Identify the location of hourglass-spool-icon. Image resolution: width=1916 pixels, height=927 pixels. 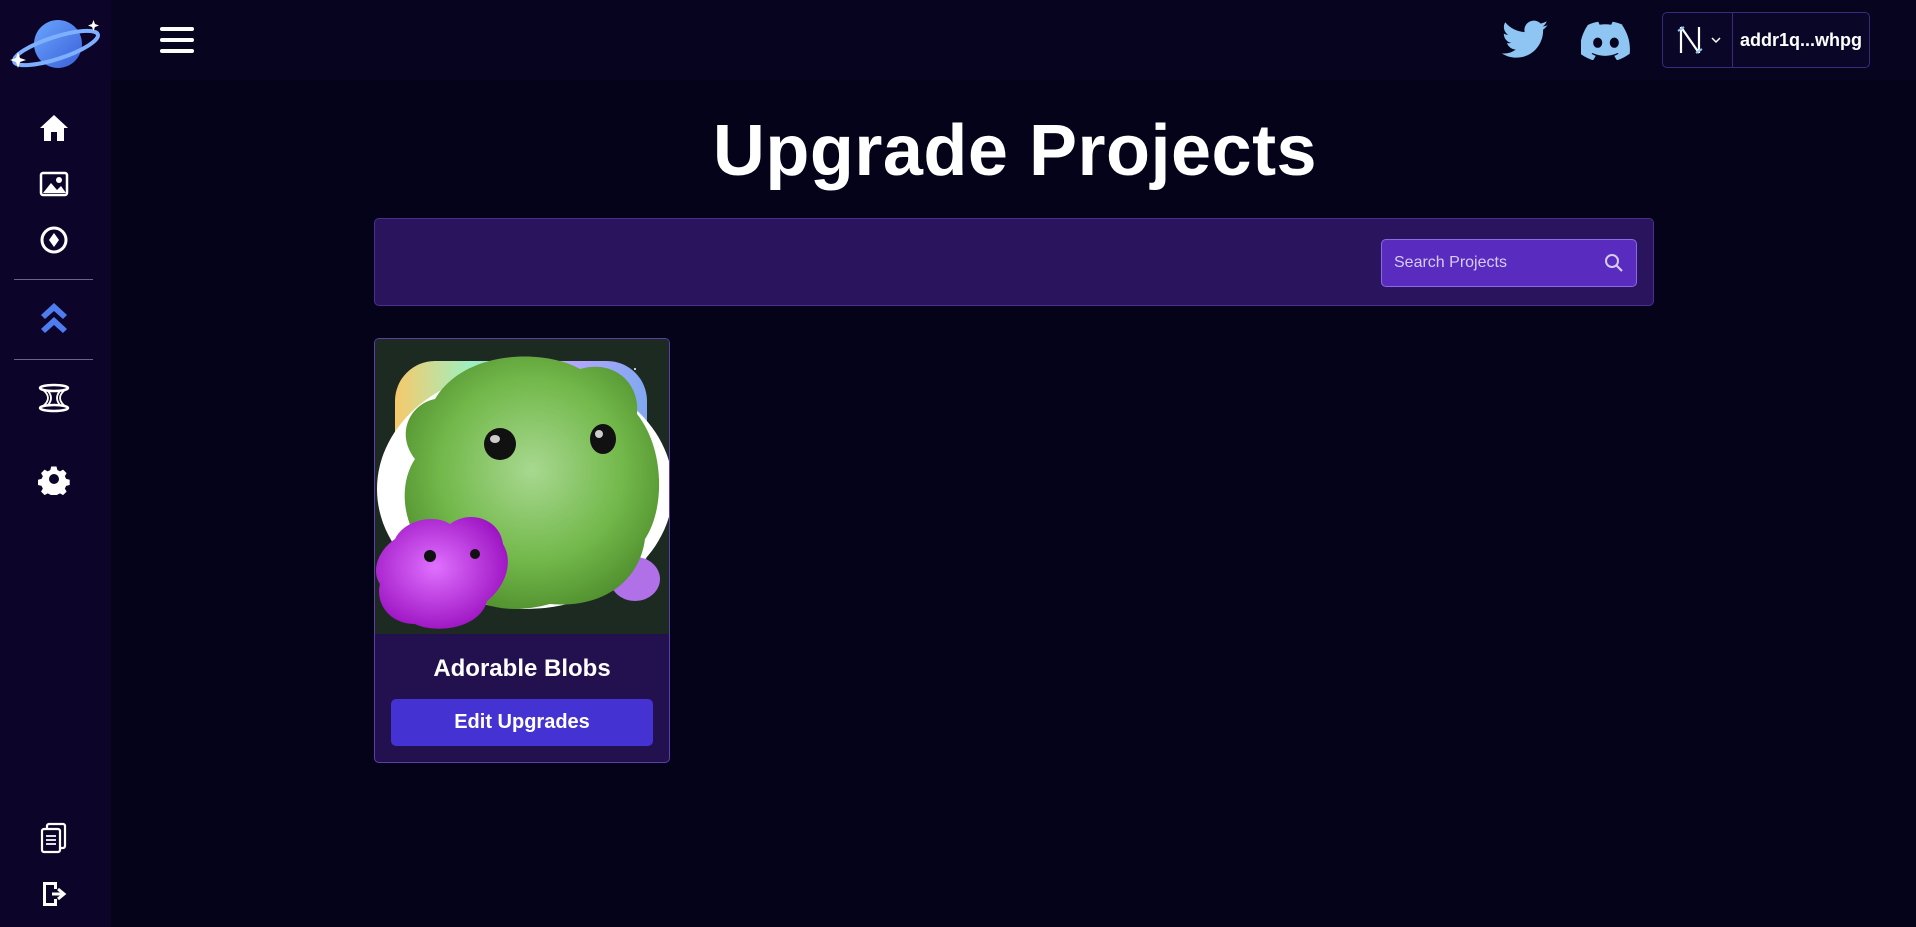
(54, 398).